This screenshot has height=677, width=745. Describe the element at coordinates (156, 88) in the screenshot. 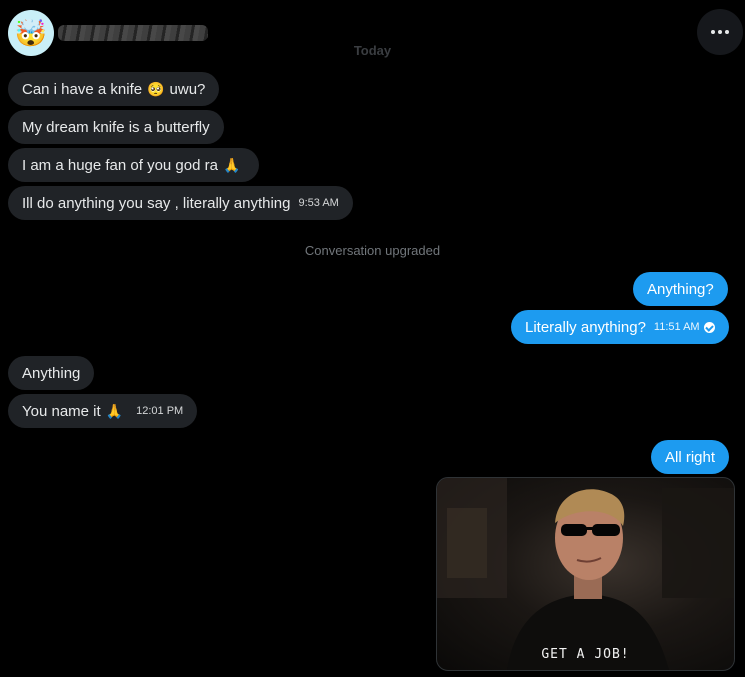

I see `pleading-face-emoji: 🥺` at that location.